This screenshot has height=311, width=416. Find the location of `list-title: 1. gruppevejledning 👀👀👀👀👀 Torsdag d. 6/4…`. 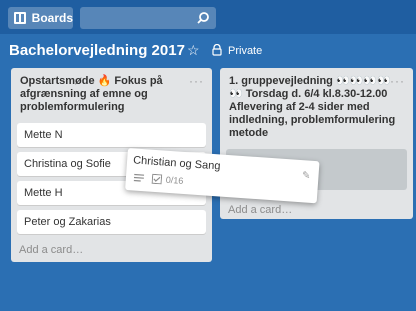

list-title: 1. gruppevejledning 👀👀👀👀👀 Torsdag d. 6/4… is located at coordinates (314, 107).